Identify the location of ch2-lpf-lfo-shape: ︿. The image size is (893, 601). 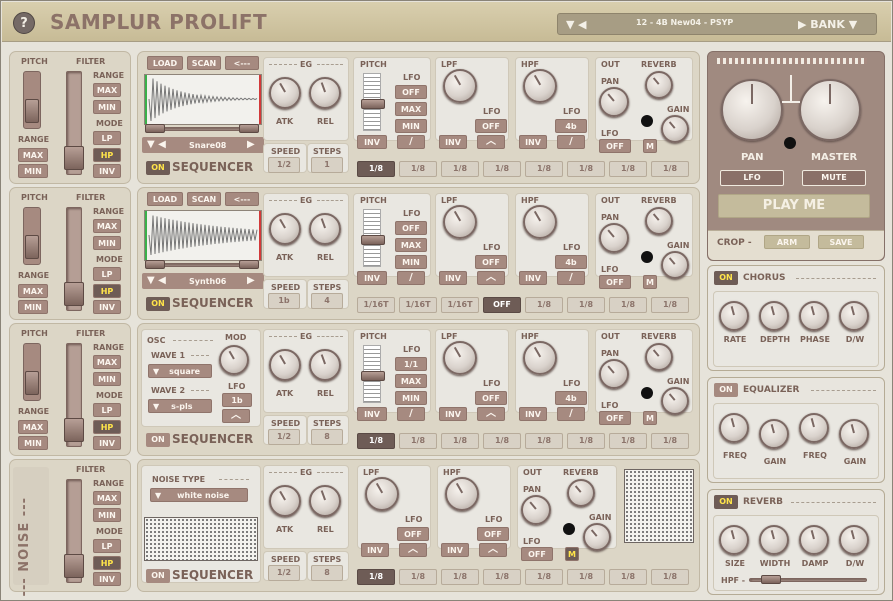
(491, 278).